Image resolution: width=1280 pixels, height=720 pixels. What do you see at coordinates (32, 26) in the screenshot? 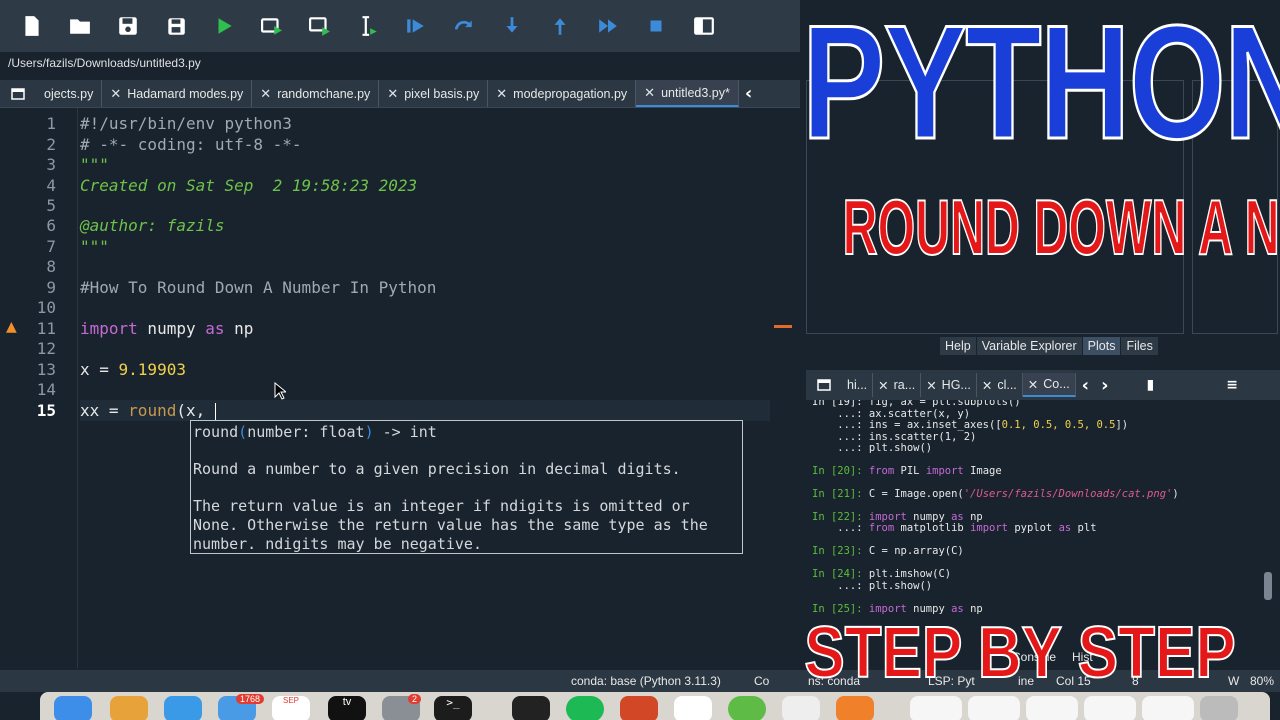
I see `new-file-icon` at bounding box center [32, 26].